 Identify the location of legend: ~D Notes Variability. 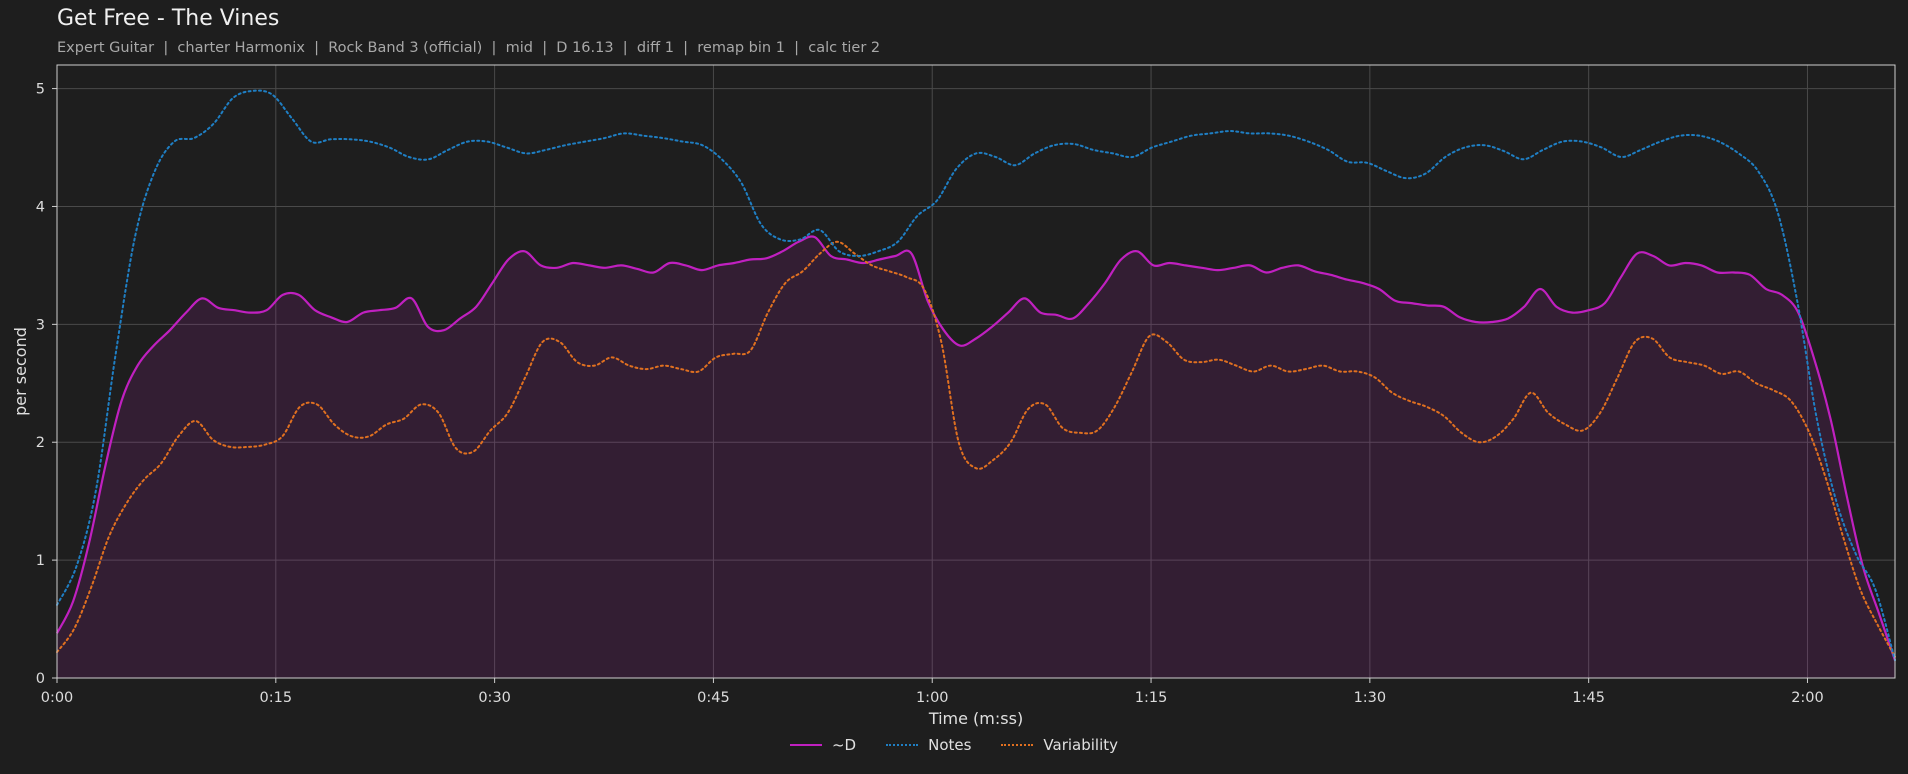
(954, 745).